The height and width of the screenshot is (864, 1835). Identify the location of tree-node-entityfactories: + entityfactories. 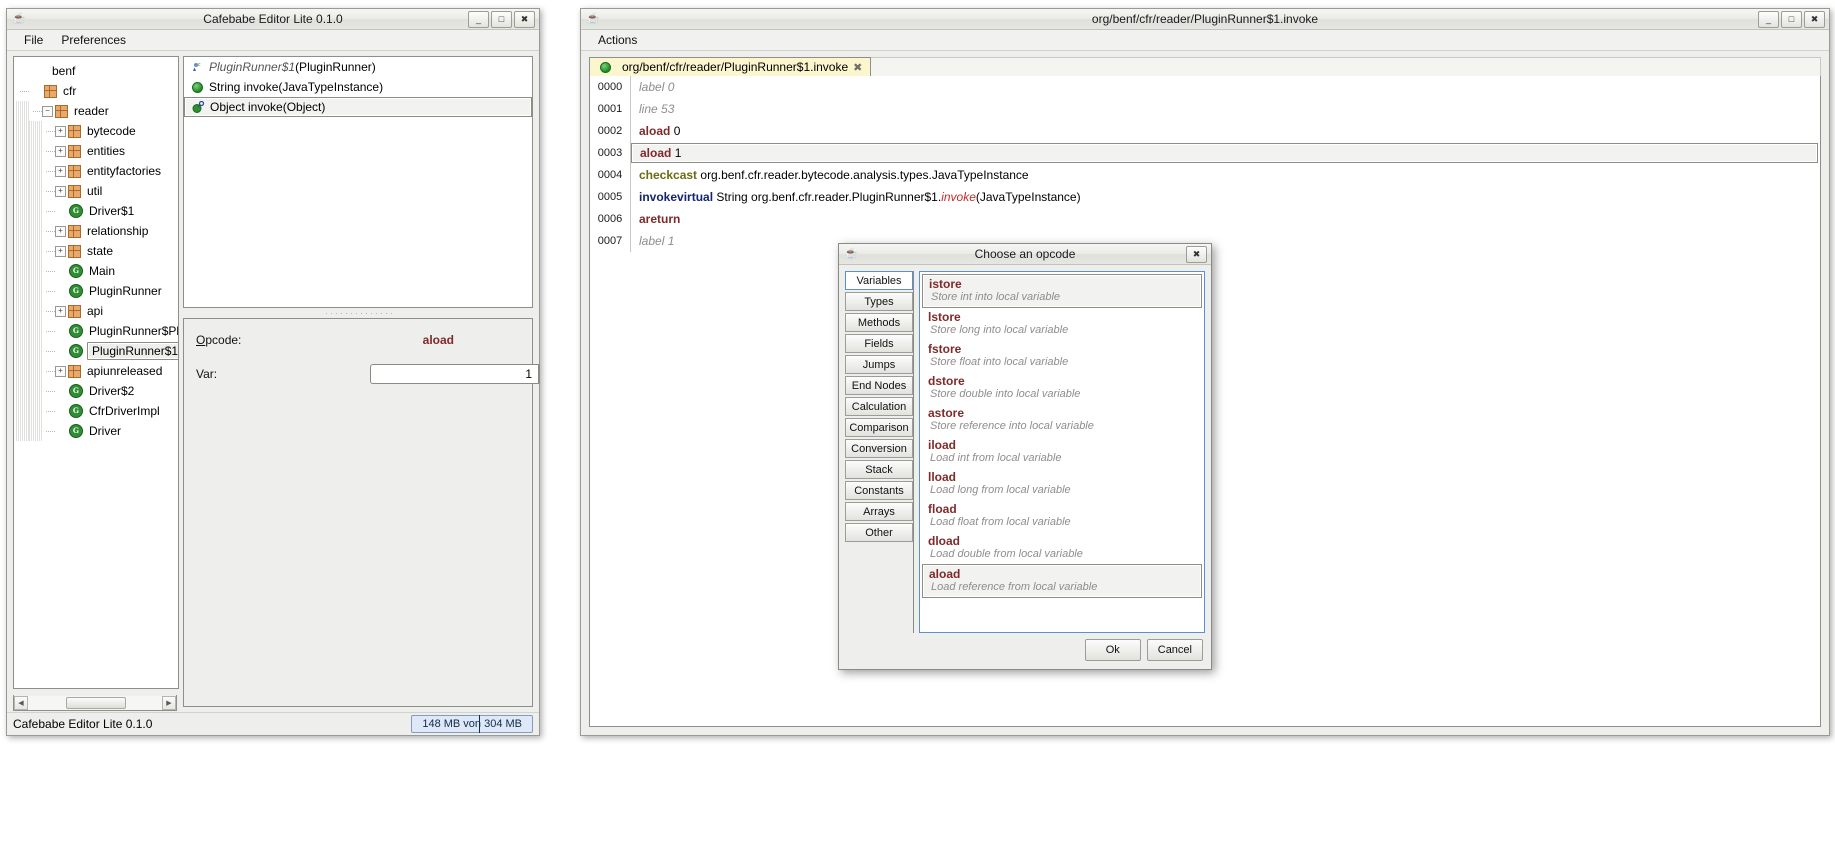
(96, 171).